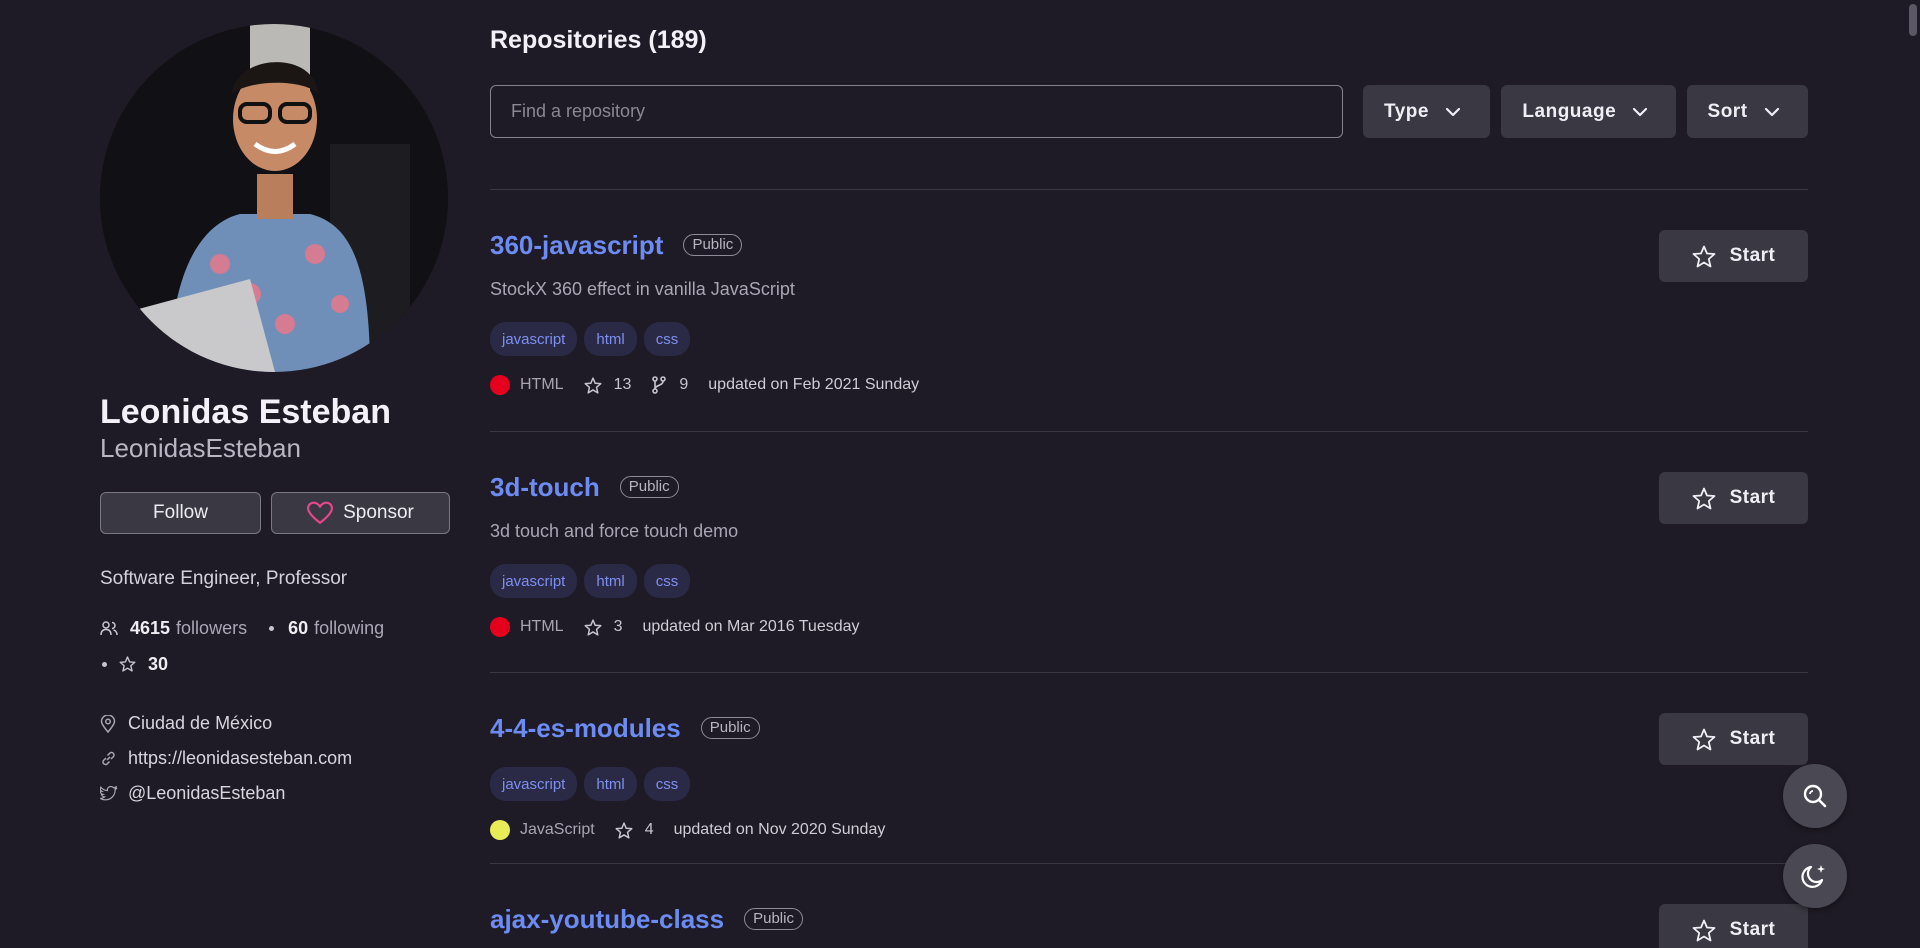 The height and width of the screenshot is (948, 1920). I want to click on filter-bar: Type Language Sort, so click(1149, 111).